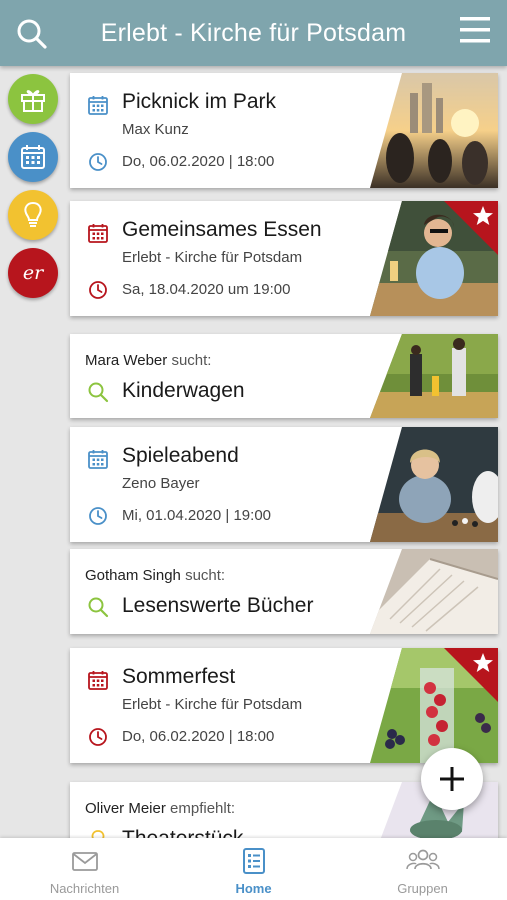 The width and height of the screenshot is (507, 900). What do you see at coordinates (434, 484) in the screenshot?
I see `game-night-photo` at bounding box center [434, 484].